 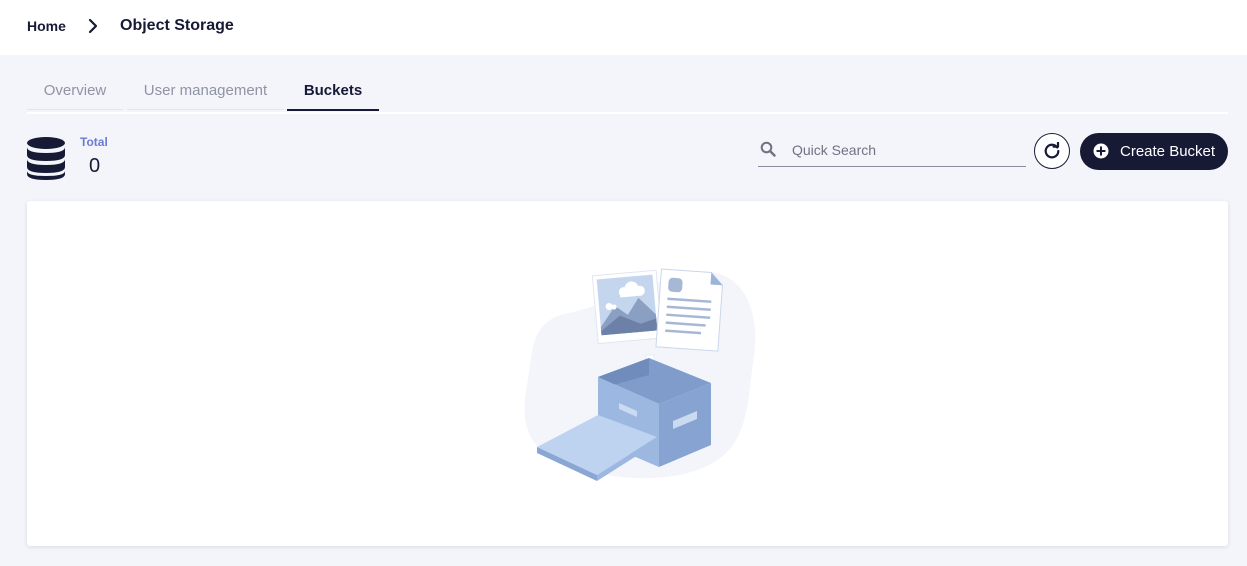 I want to click on database-icon, so click(x=46, y=158).